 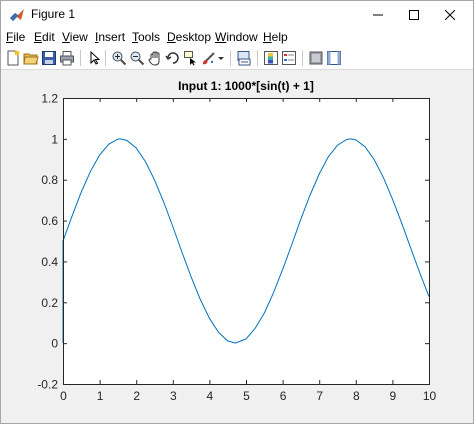 What do you see at coordinates (275, 37) in the screenshot?
I see `menu-help: Help` at bounding box center [275, 37].